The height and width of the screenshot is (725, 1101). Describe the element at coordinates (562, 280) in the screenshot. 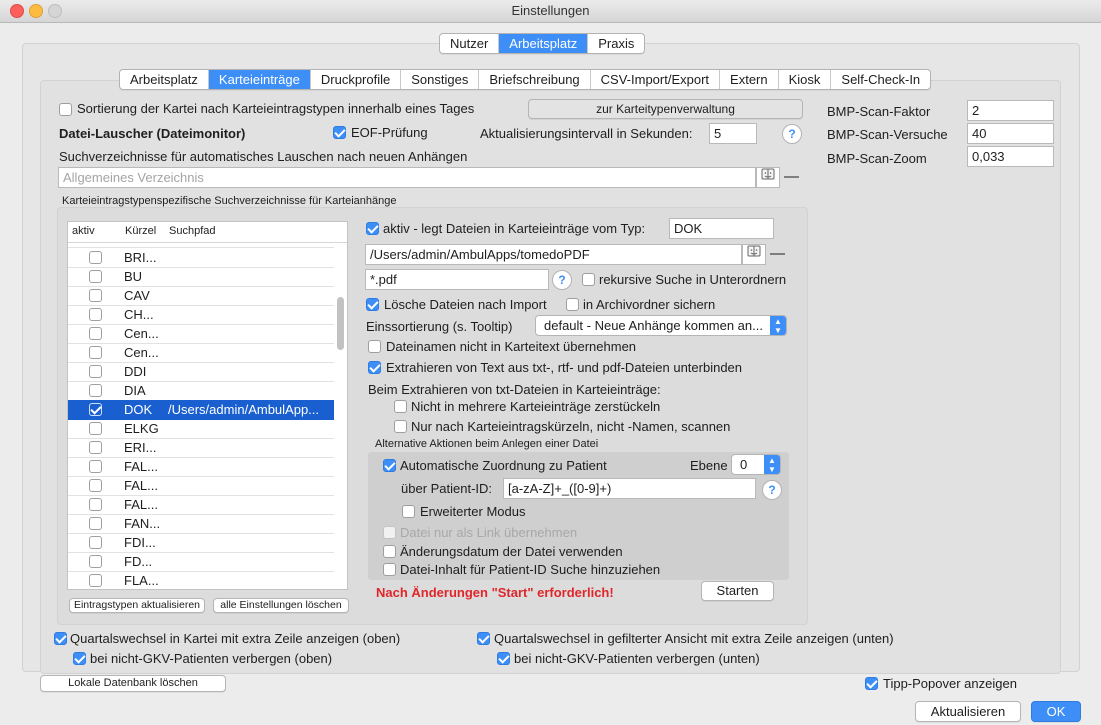

I see `pattern-help-icon: ?` at that location.